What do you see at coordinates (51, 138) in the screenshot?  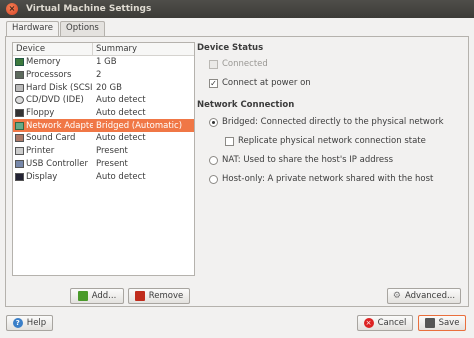 I see `device-name: Sound Card` at bounding box center [51, 138].